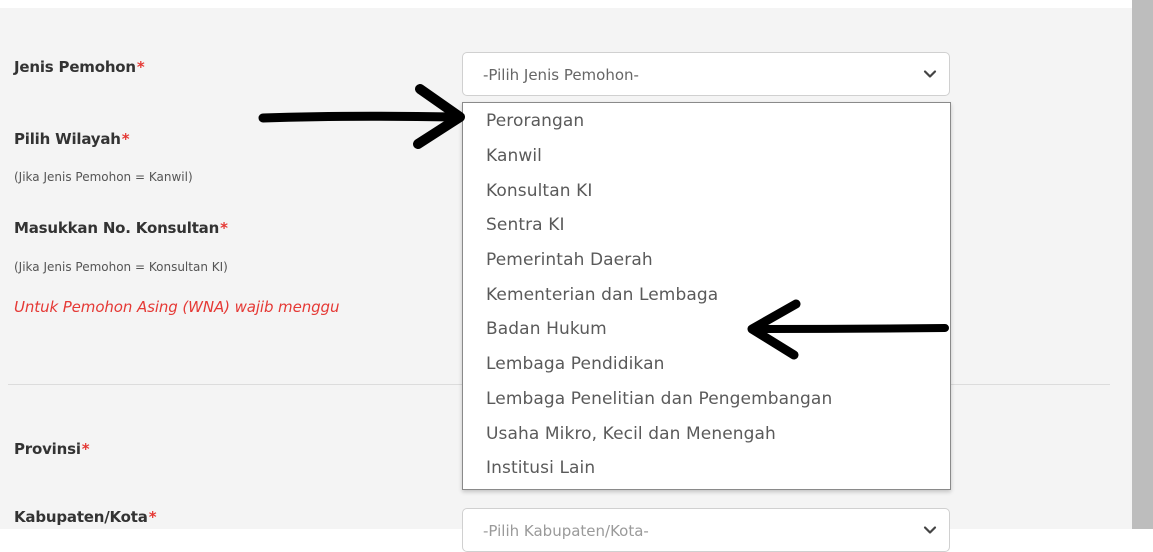 The height and width of the screenshot is (552, 1153). I want to click on option-pemerintah-daerah: Pemerintah Daerah, so click(569, 260).